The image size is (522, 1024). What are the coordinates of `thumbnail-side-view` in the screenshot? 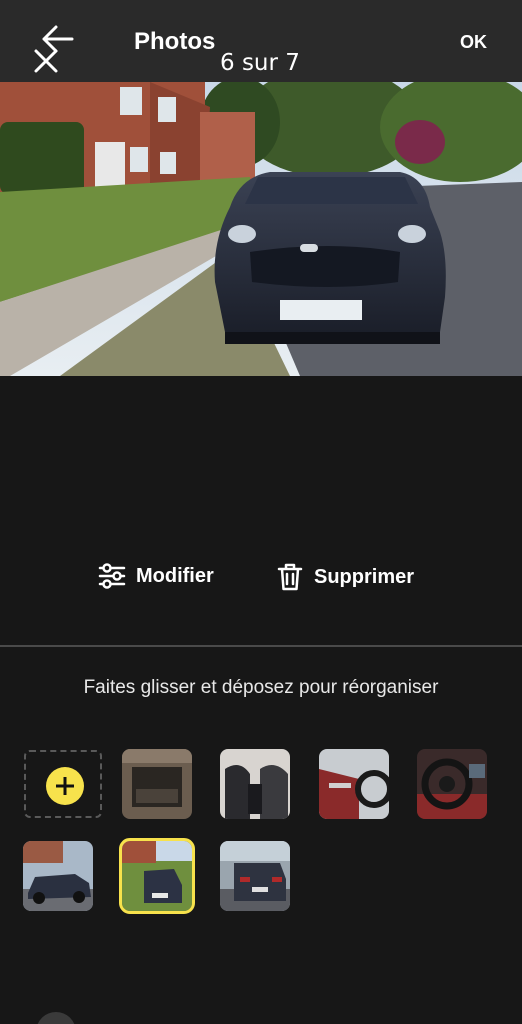 It's located at (58, 876).